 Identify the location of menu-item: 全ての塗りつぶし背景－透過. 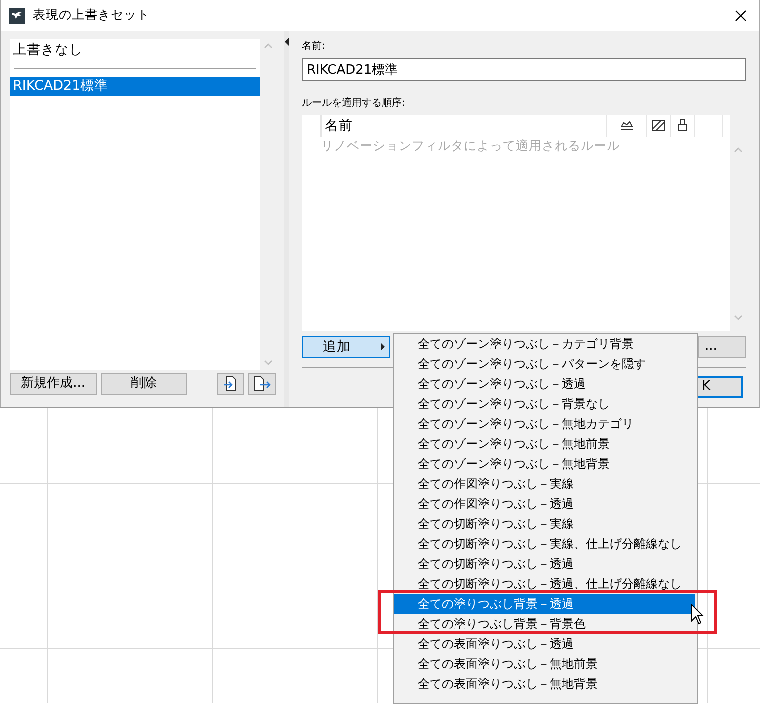
(544, 604).